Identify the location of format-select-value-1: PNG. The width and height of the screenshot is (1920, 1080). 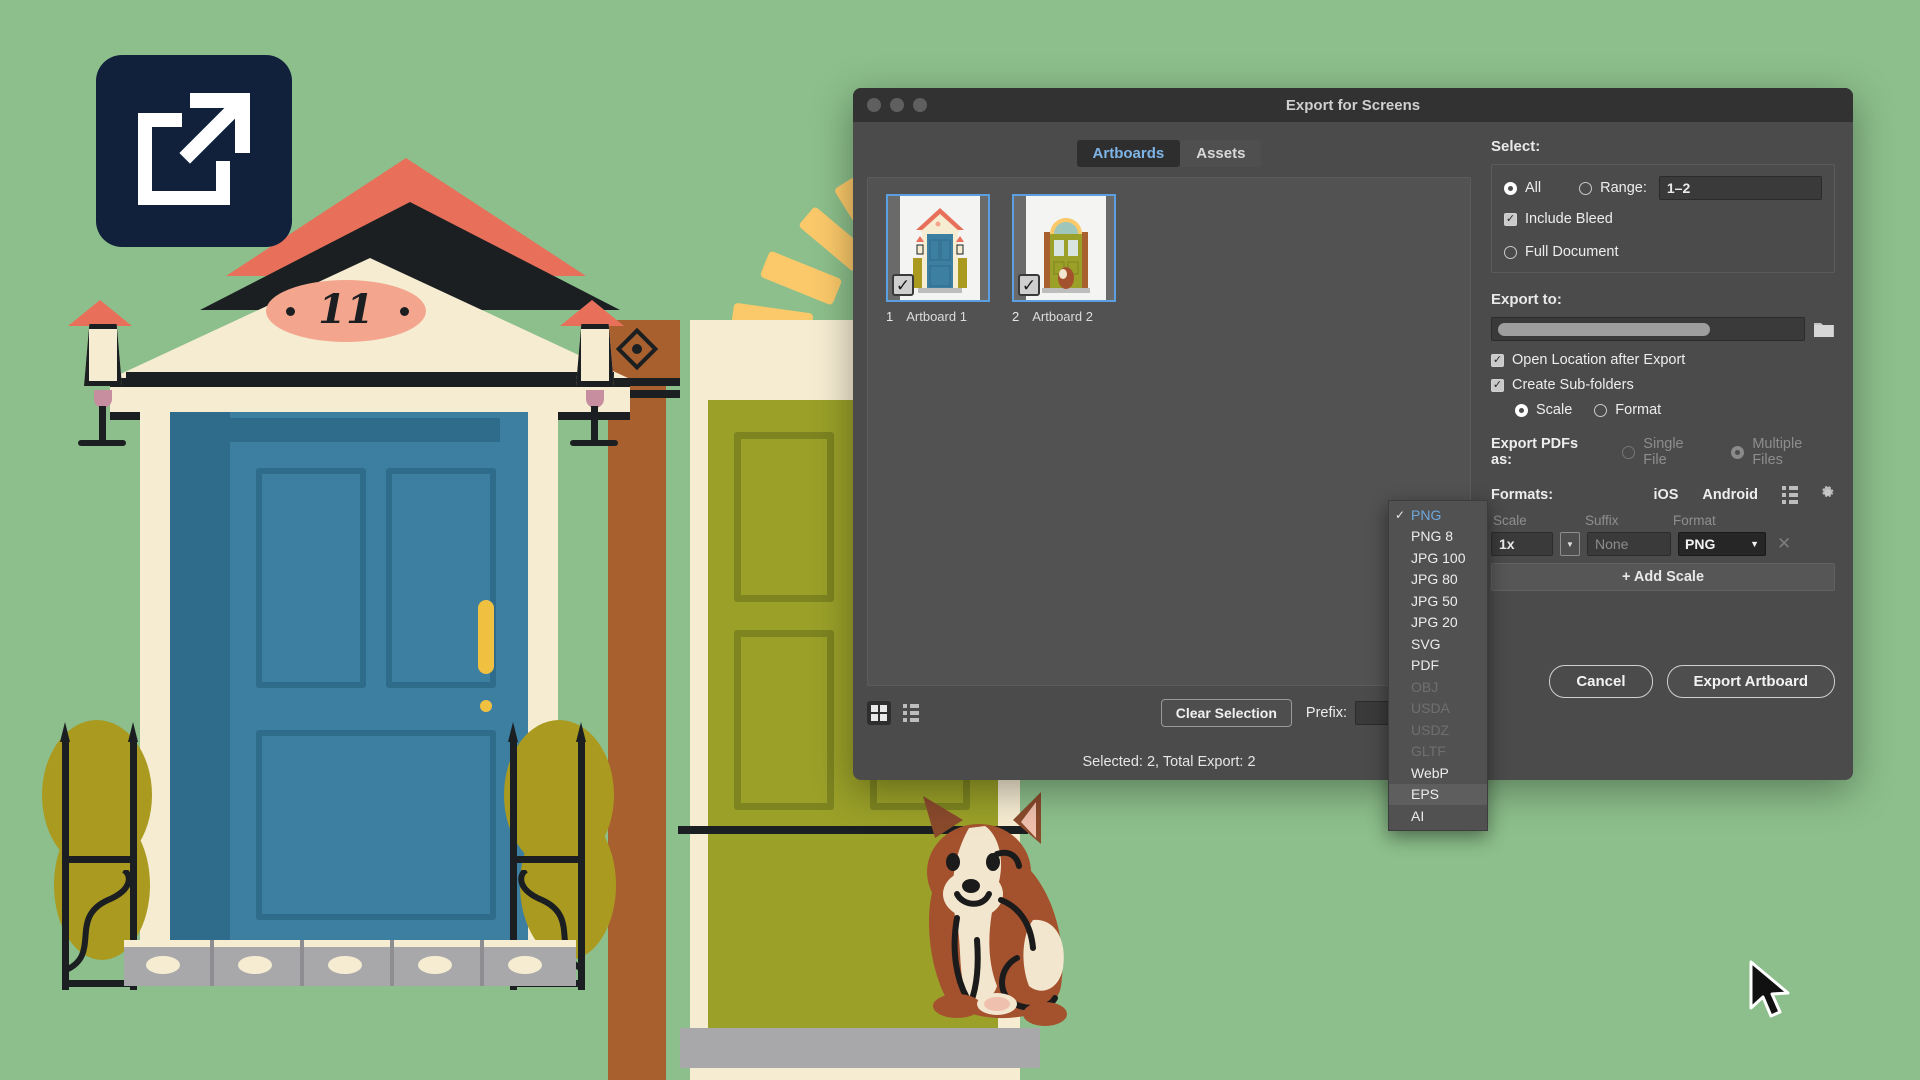
(1700, 544).